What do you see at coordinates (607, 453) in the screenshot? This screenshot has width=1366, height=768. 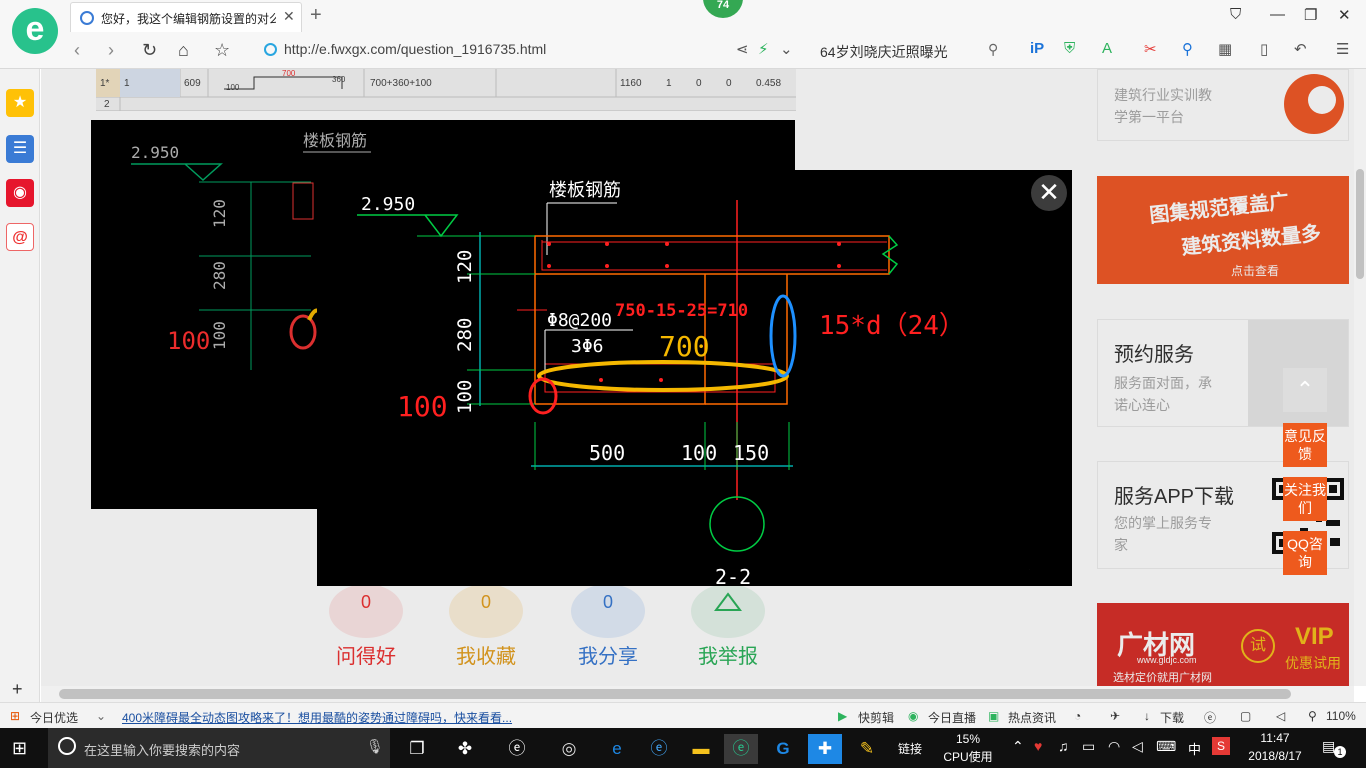 I see `dim-500: 500` at bounding box center [607, 453].